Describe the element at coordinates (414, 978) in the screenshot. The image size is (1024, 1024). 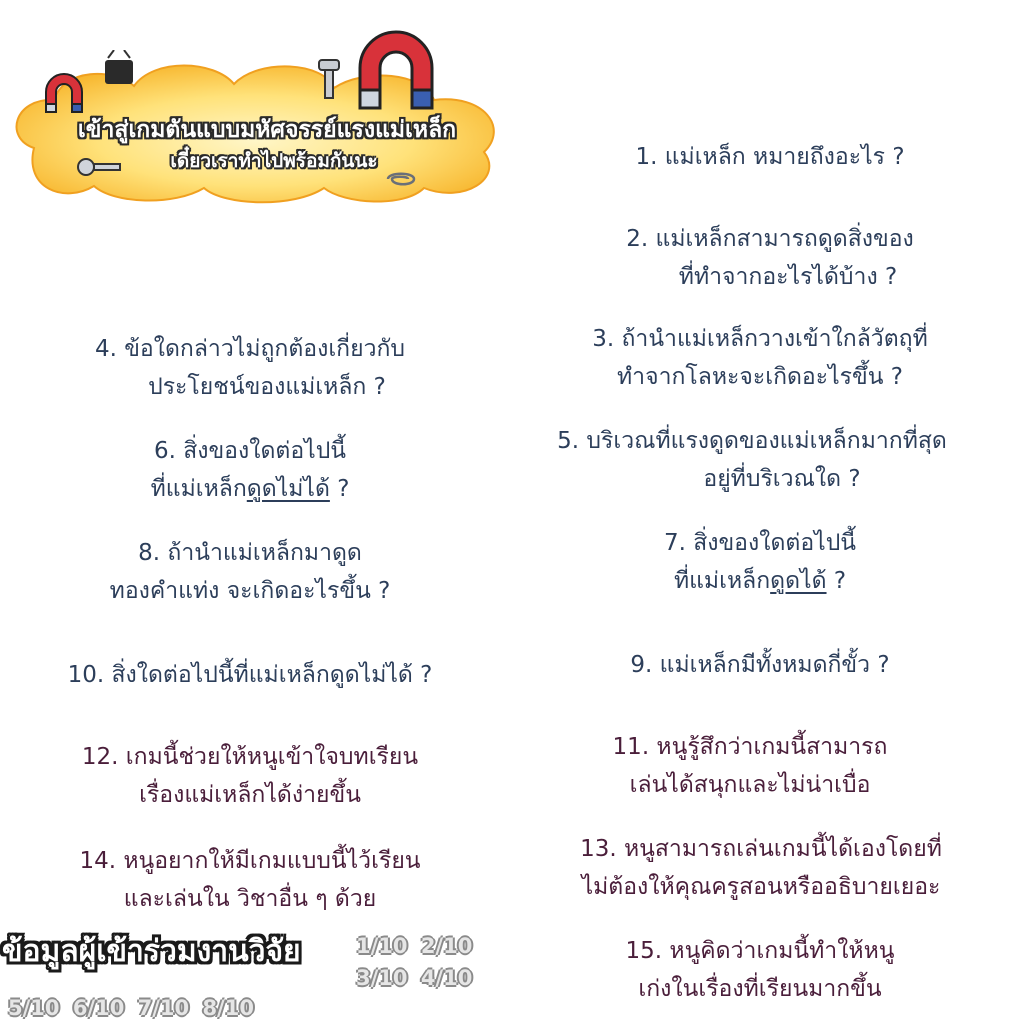
I see `page-numbers-row-2: 3/10 4/10` at that location.